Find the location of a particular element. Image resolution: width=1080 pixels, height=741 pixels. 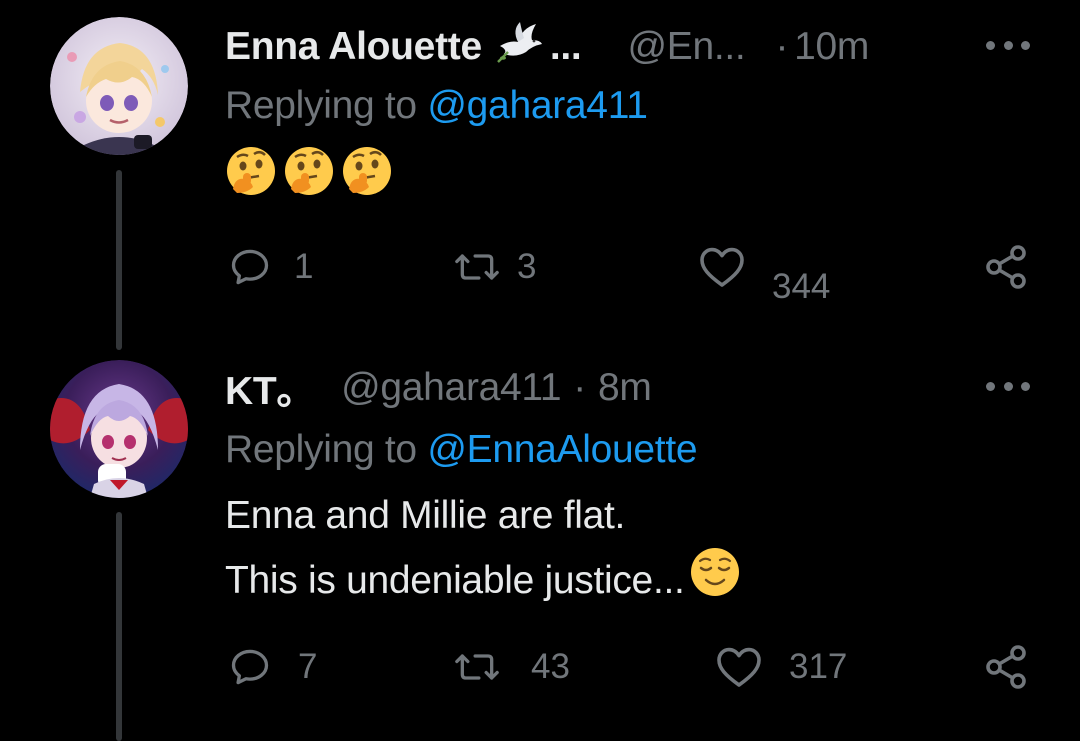

retweet-count: 43 is located at coordinates (550, 666).